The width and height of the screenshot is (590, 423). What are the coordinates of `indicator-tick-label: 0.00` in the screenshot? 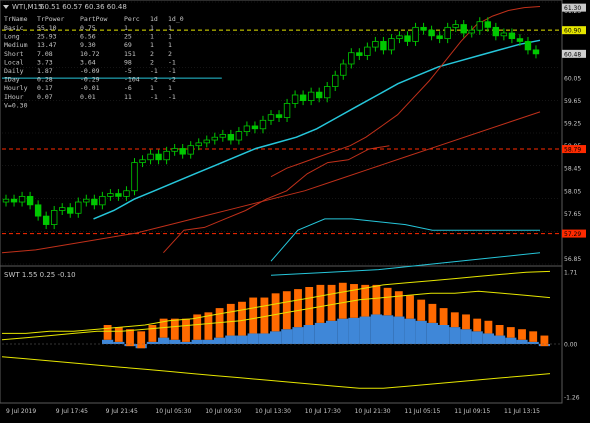 It's located at (571, 345).